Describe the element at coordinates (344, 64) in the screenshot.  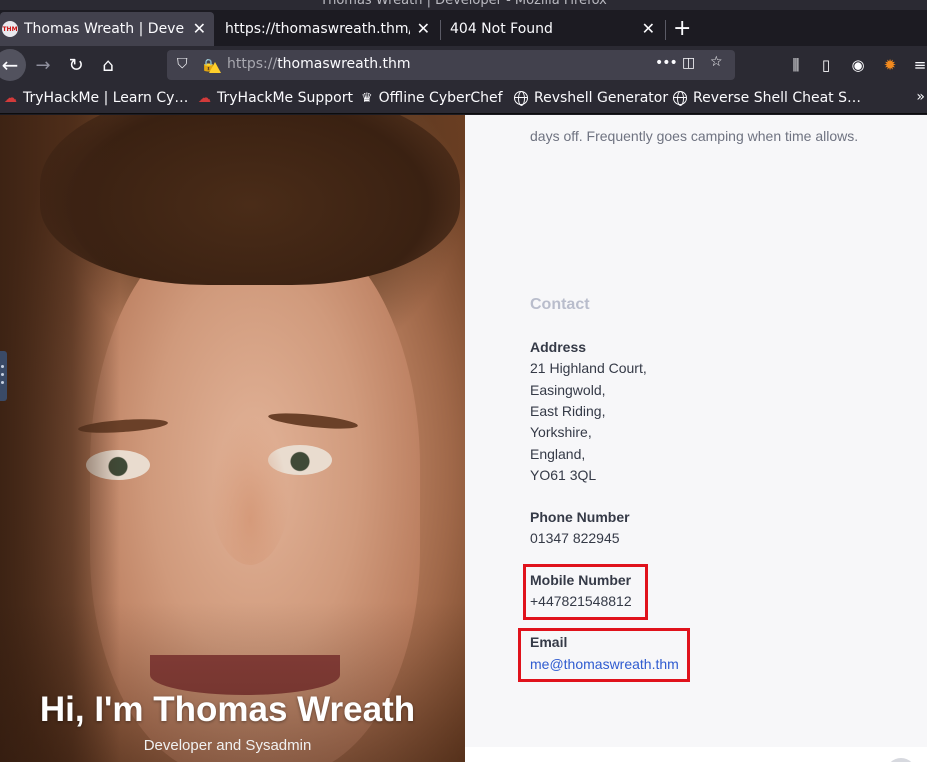
I see `url-host: thomaswreath.thm` at that location.